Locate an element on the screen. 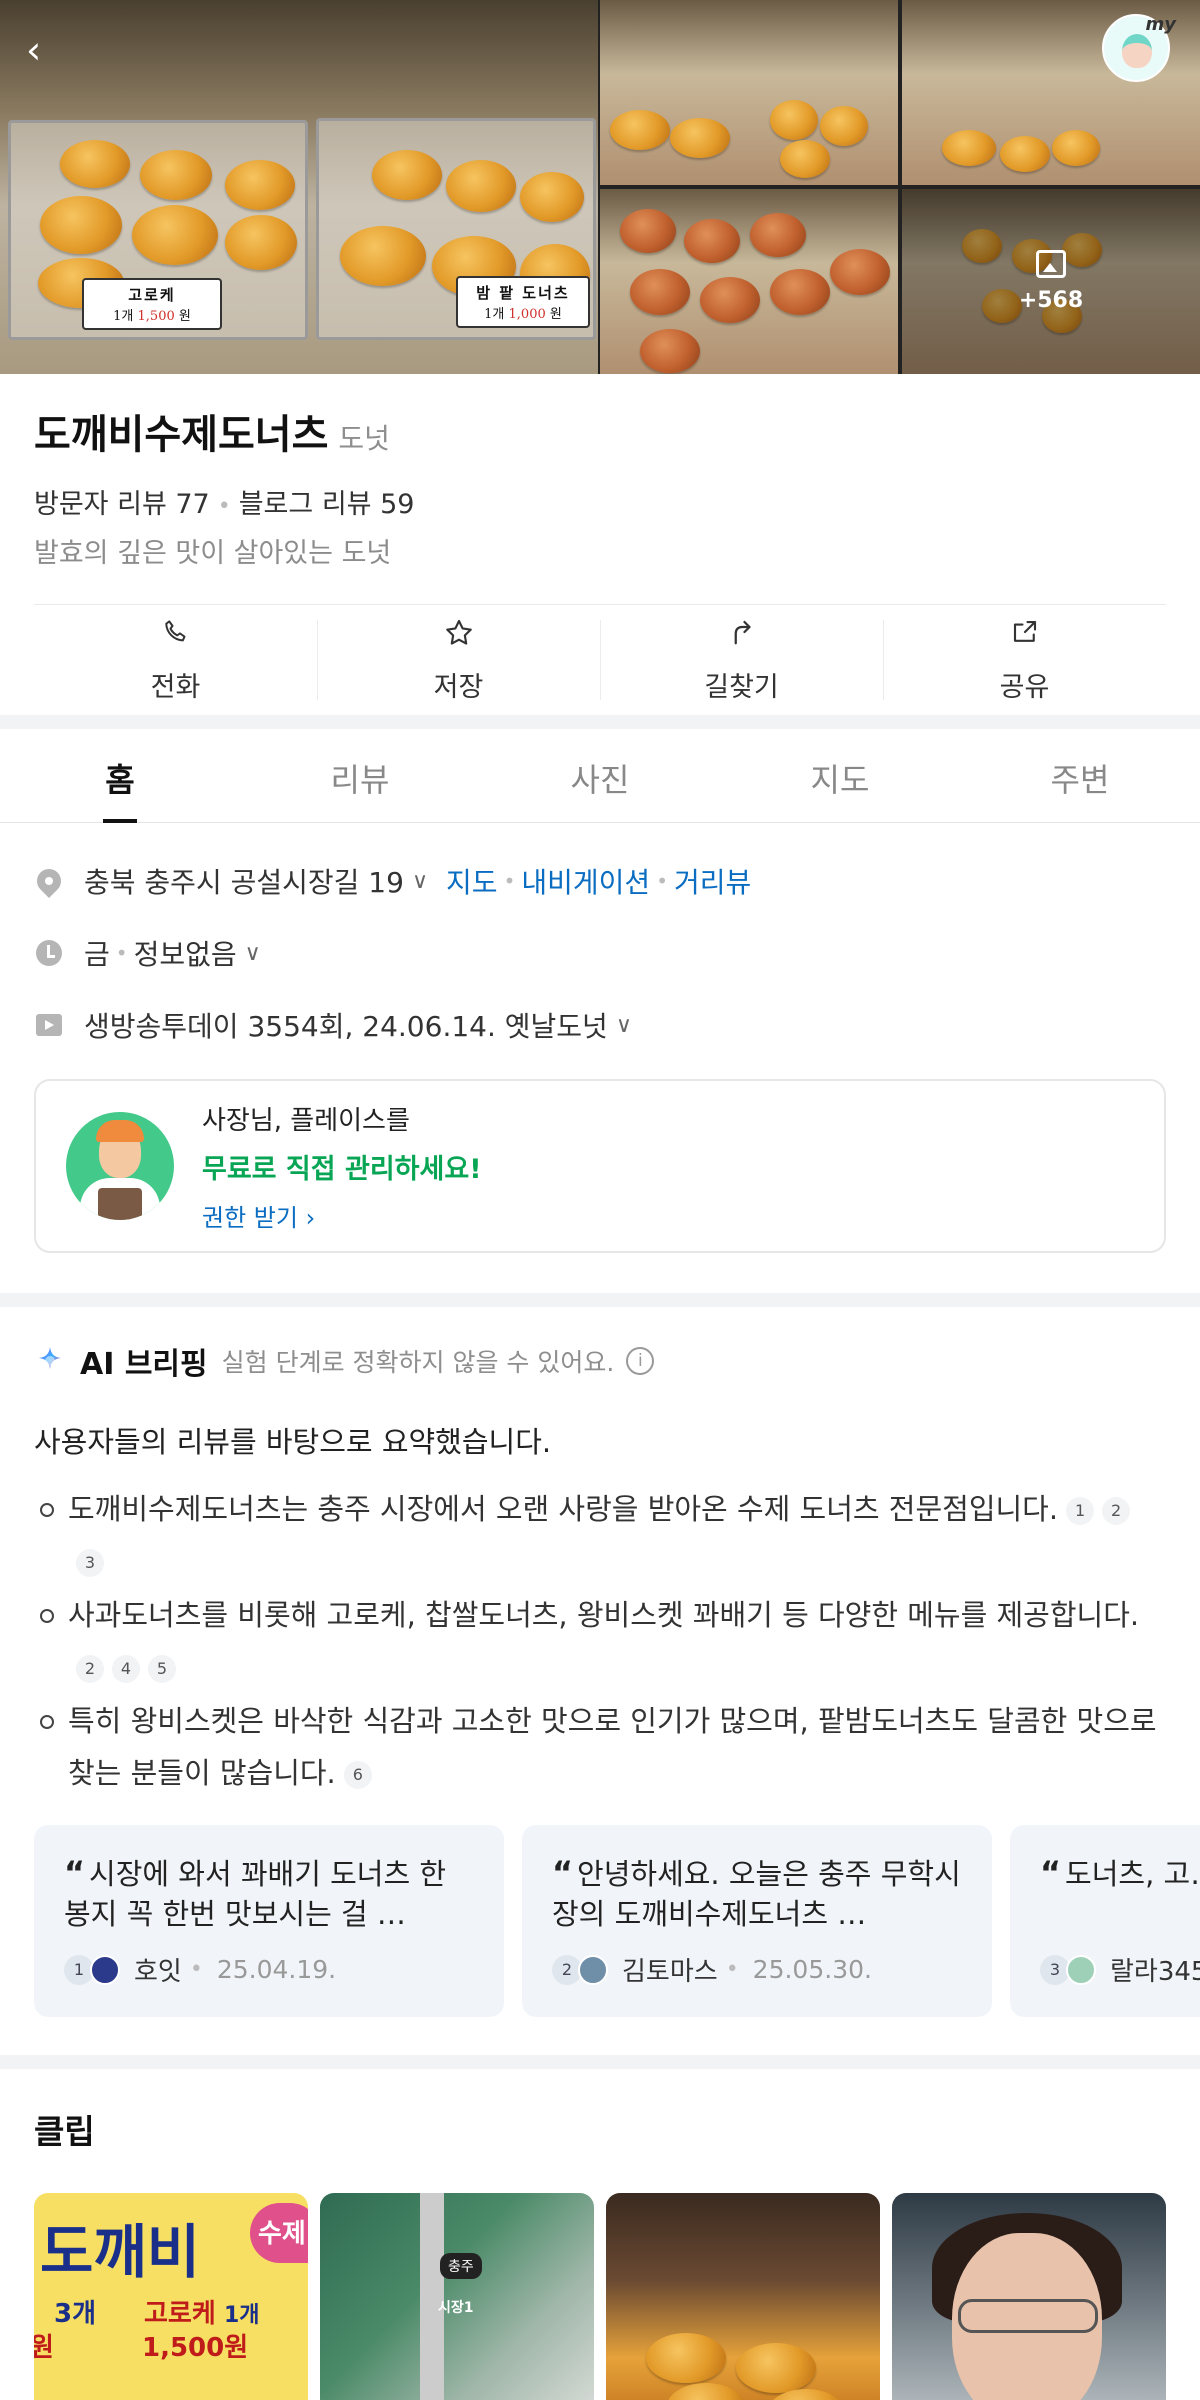 The width and height of the screenshot is (1200, 2400). clip-thumb: 도깨비 수제 3개 고로케 1개 1,500원 원 is located at coordinates (171, 2296).